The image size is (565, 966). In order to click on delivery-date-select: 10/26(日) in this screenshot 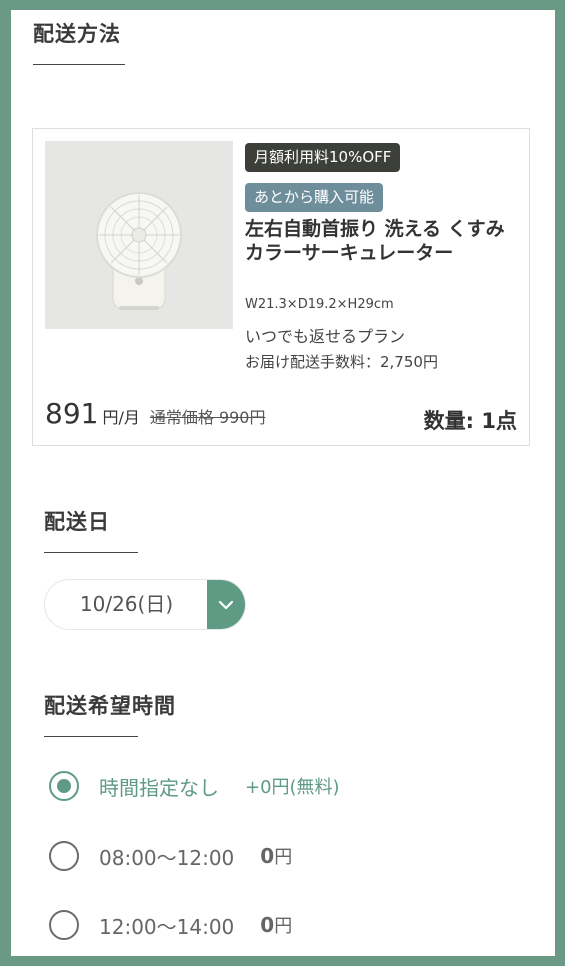, I will do `click(145, 604)`.